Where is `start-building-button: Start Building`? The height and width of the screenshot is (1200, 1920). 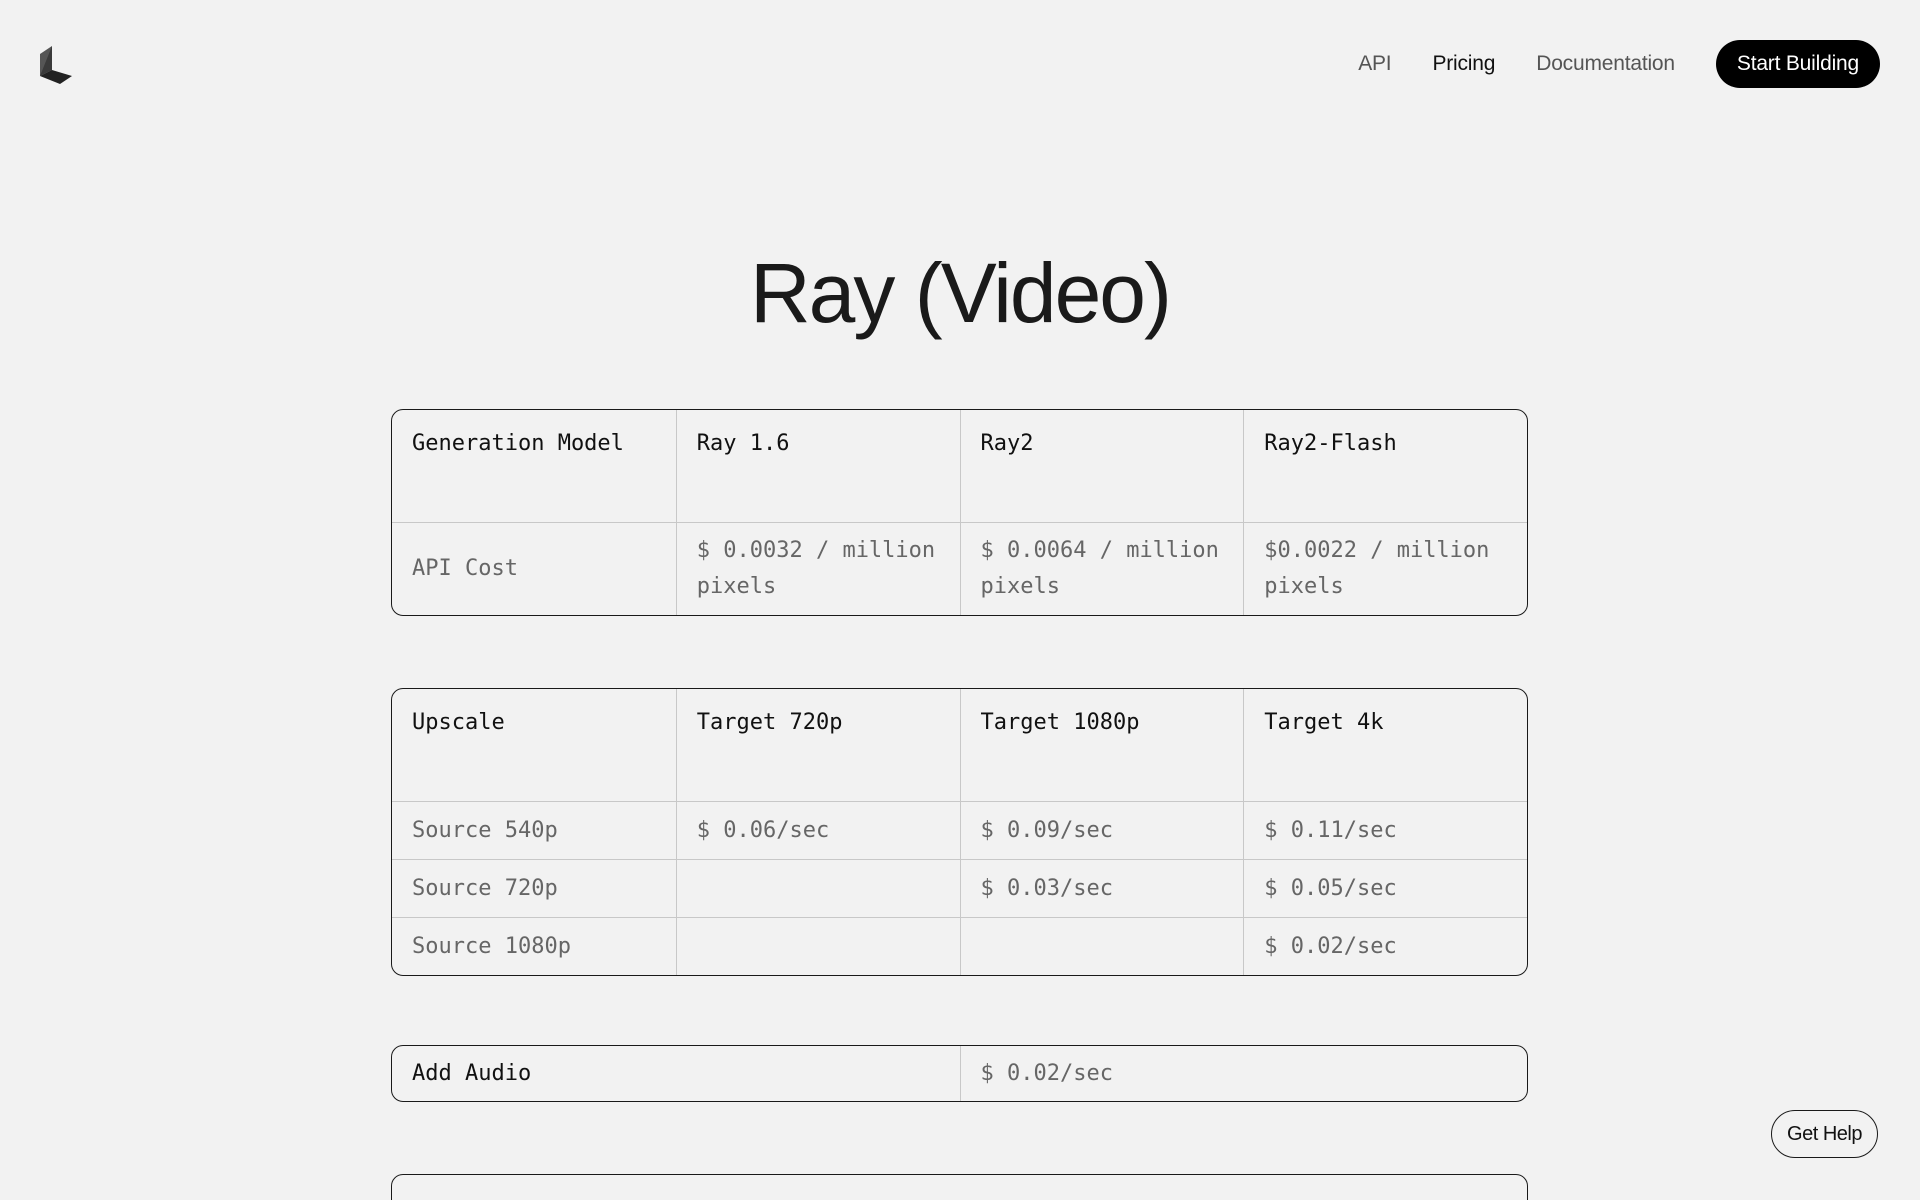
start-building-button: Start Building is located at coordinates (1797, 64).